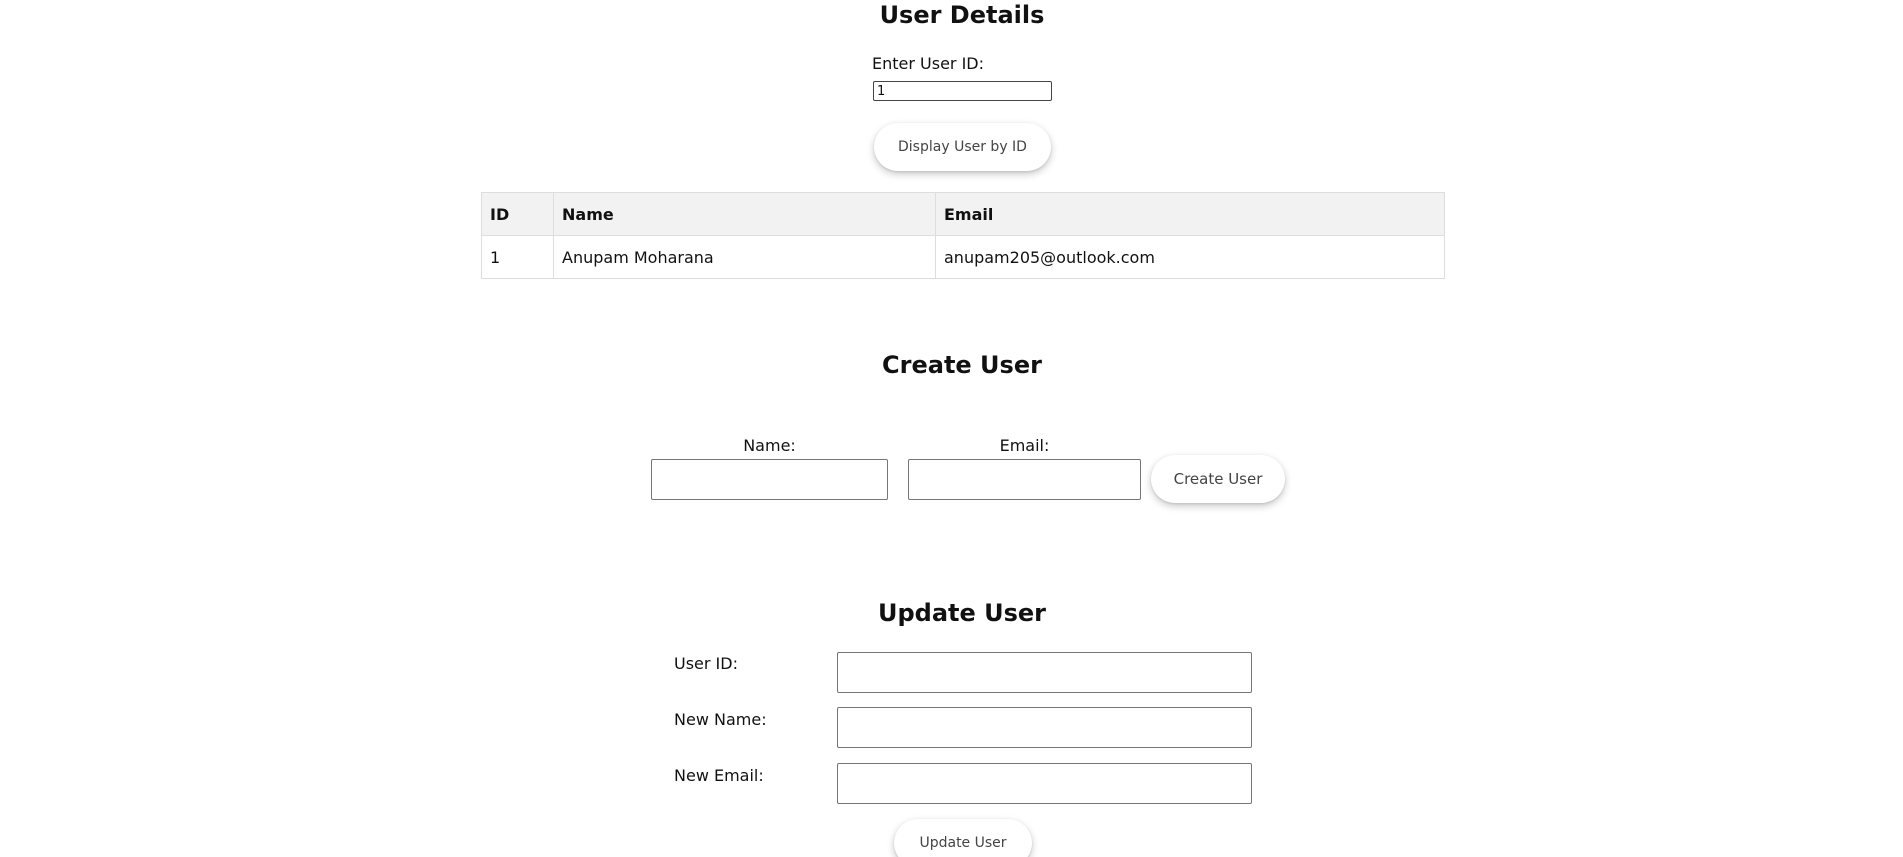 This screenshot has height=857, width=1903. What do you see at coordinates (744, 257) in the screenshot?
I see `table-cell-name: Anupam Moharana` at bounding box center [744, 257].